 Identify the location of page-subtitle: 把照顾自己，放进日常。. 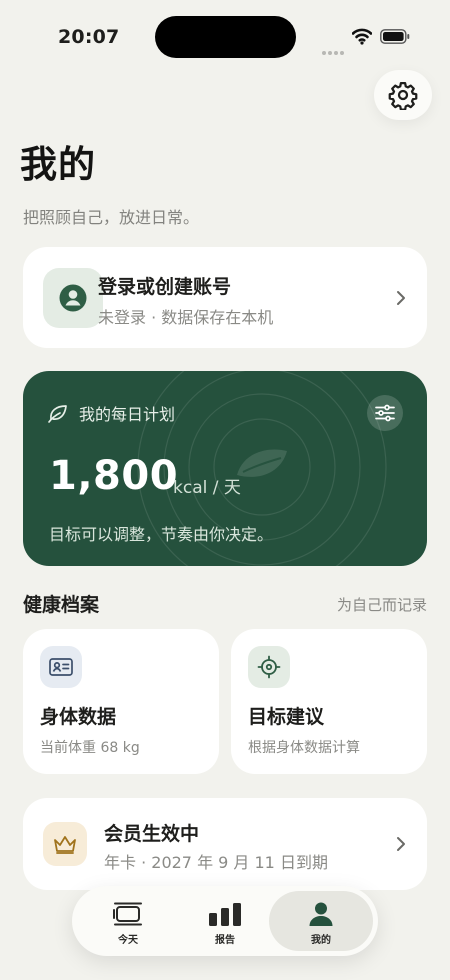
(111, 217).